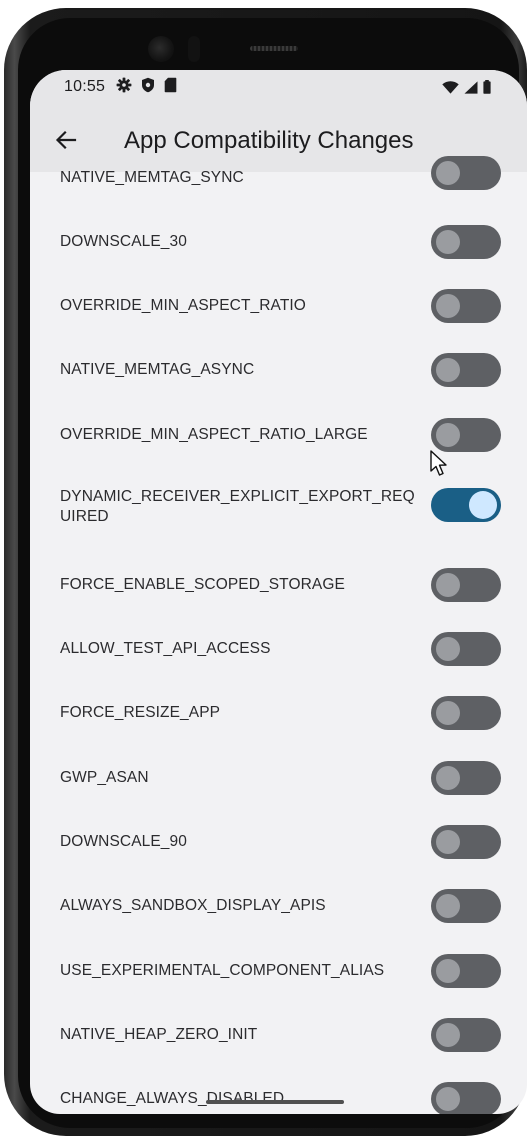 The image size is (527, 1140). I want to click on compat-change-item: GWP_ASAN, so click(278, 784).